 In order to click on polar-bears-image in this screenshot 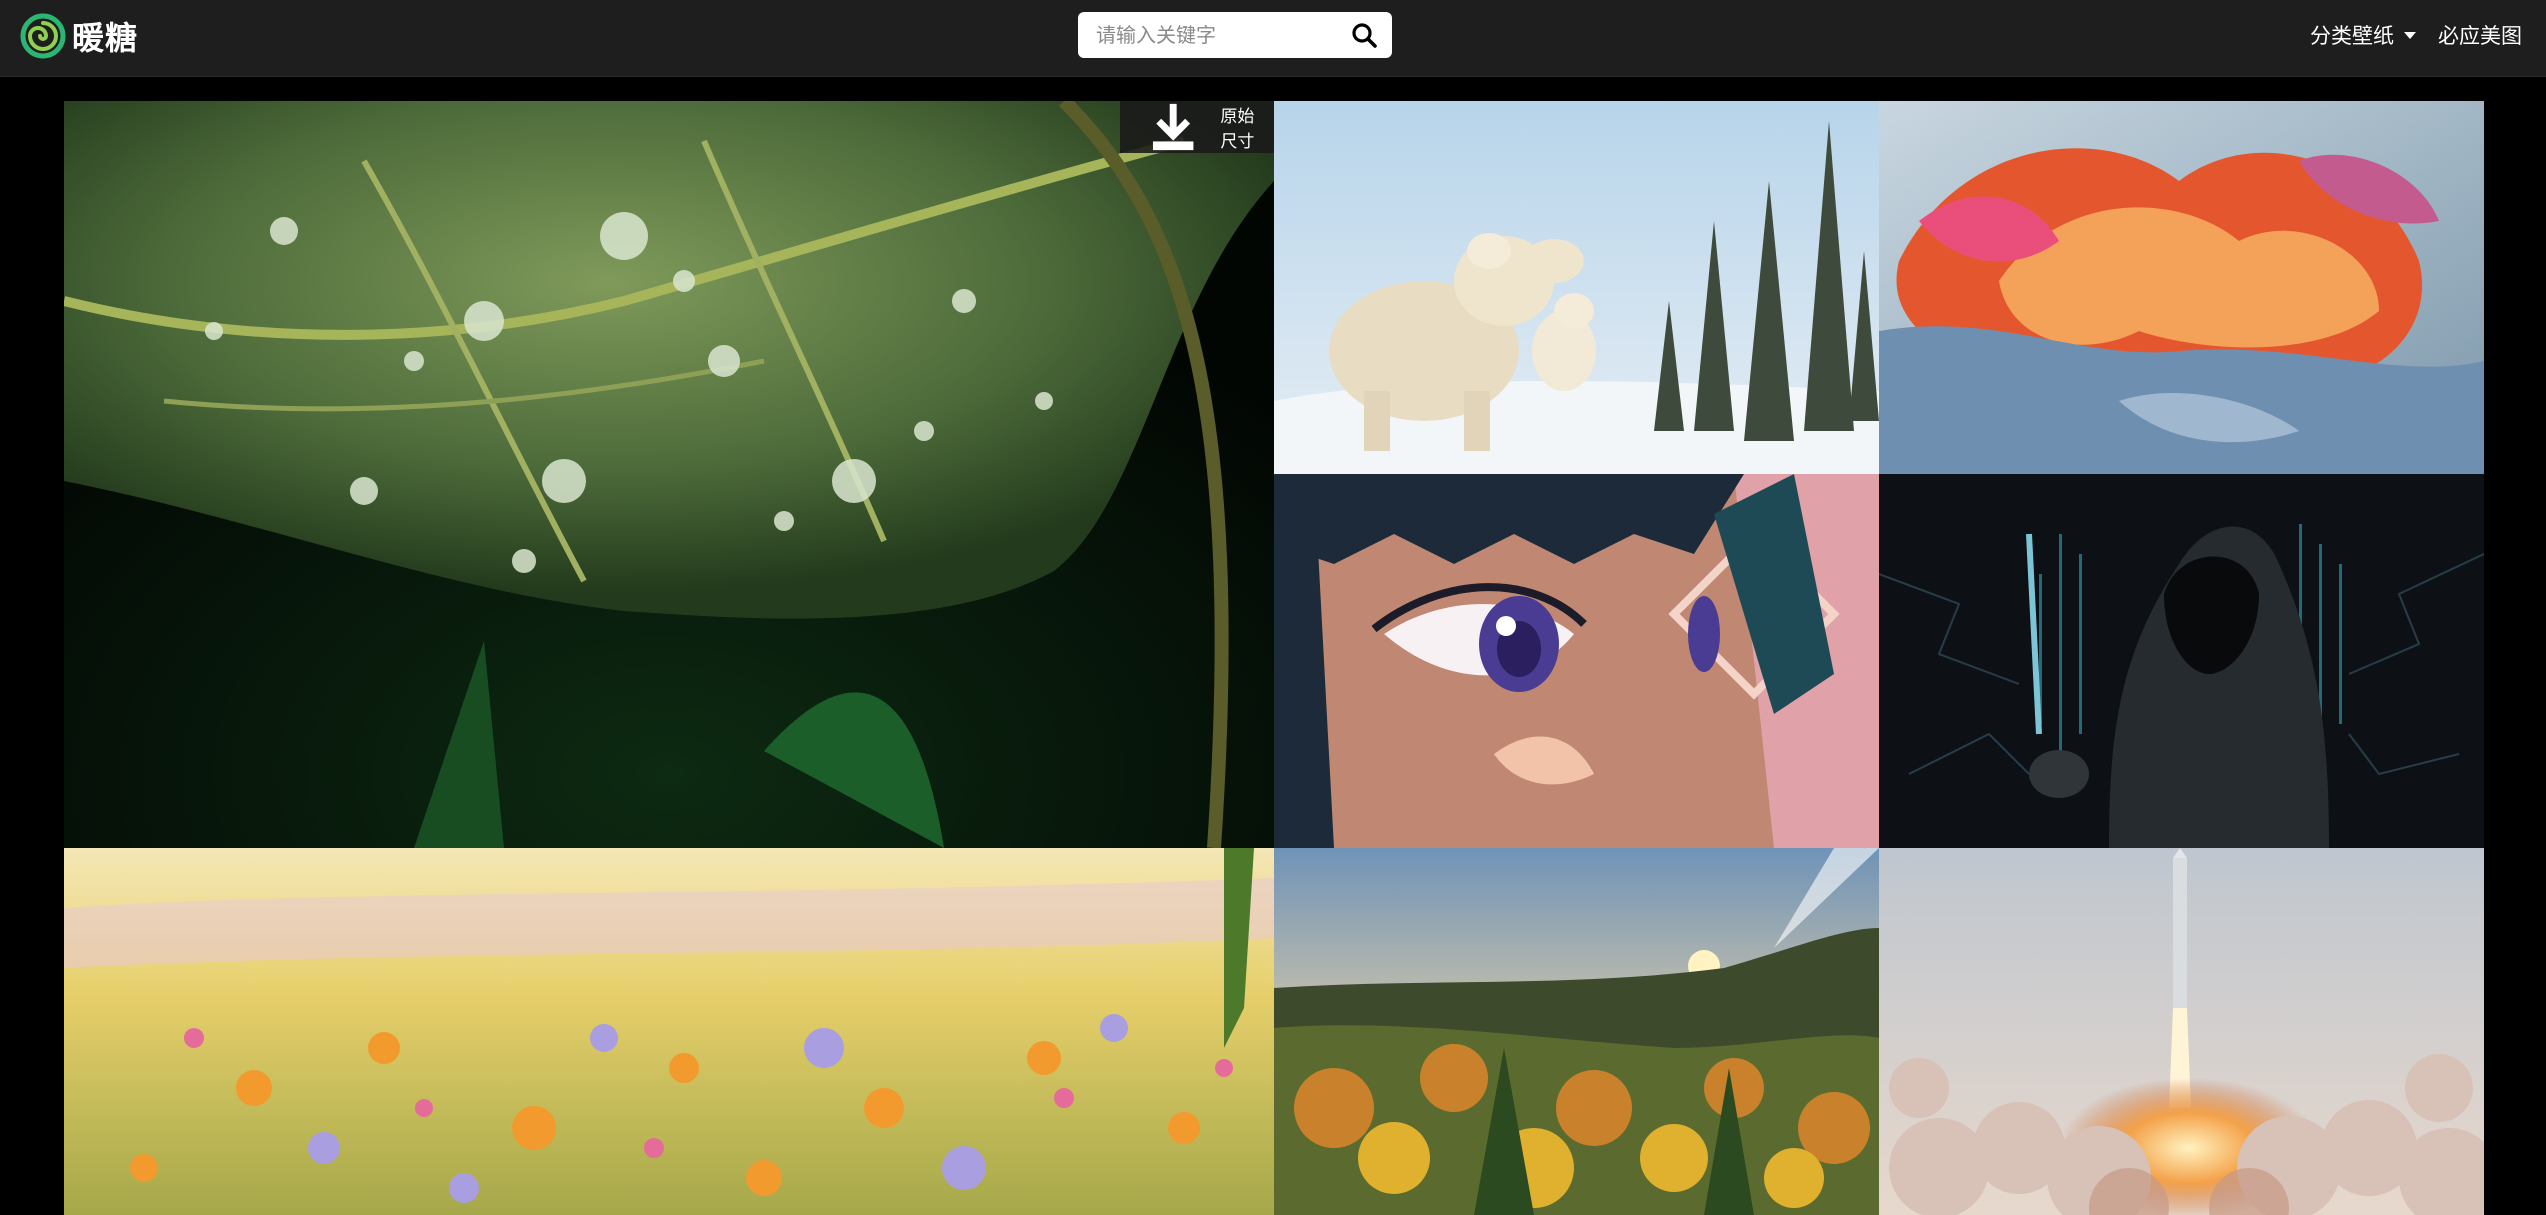, I will do `click(1576, 287)`.